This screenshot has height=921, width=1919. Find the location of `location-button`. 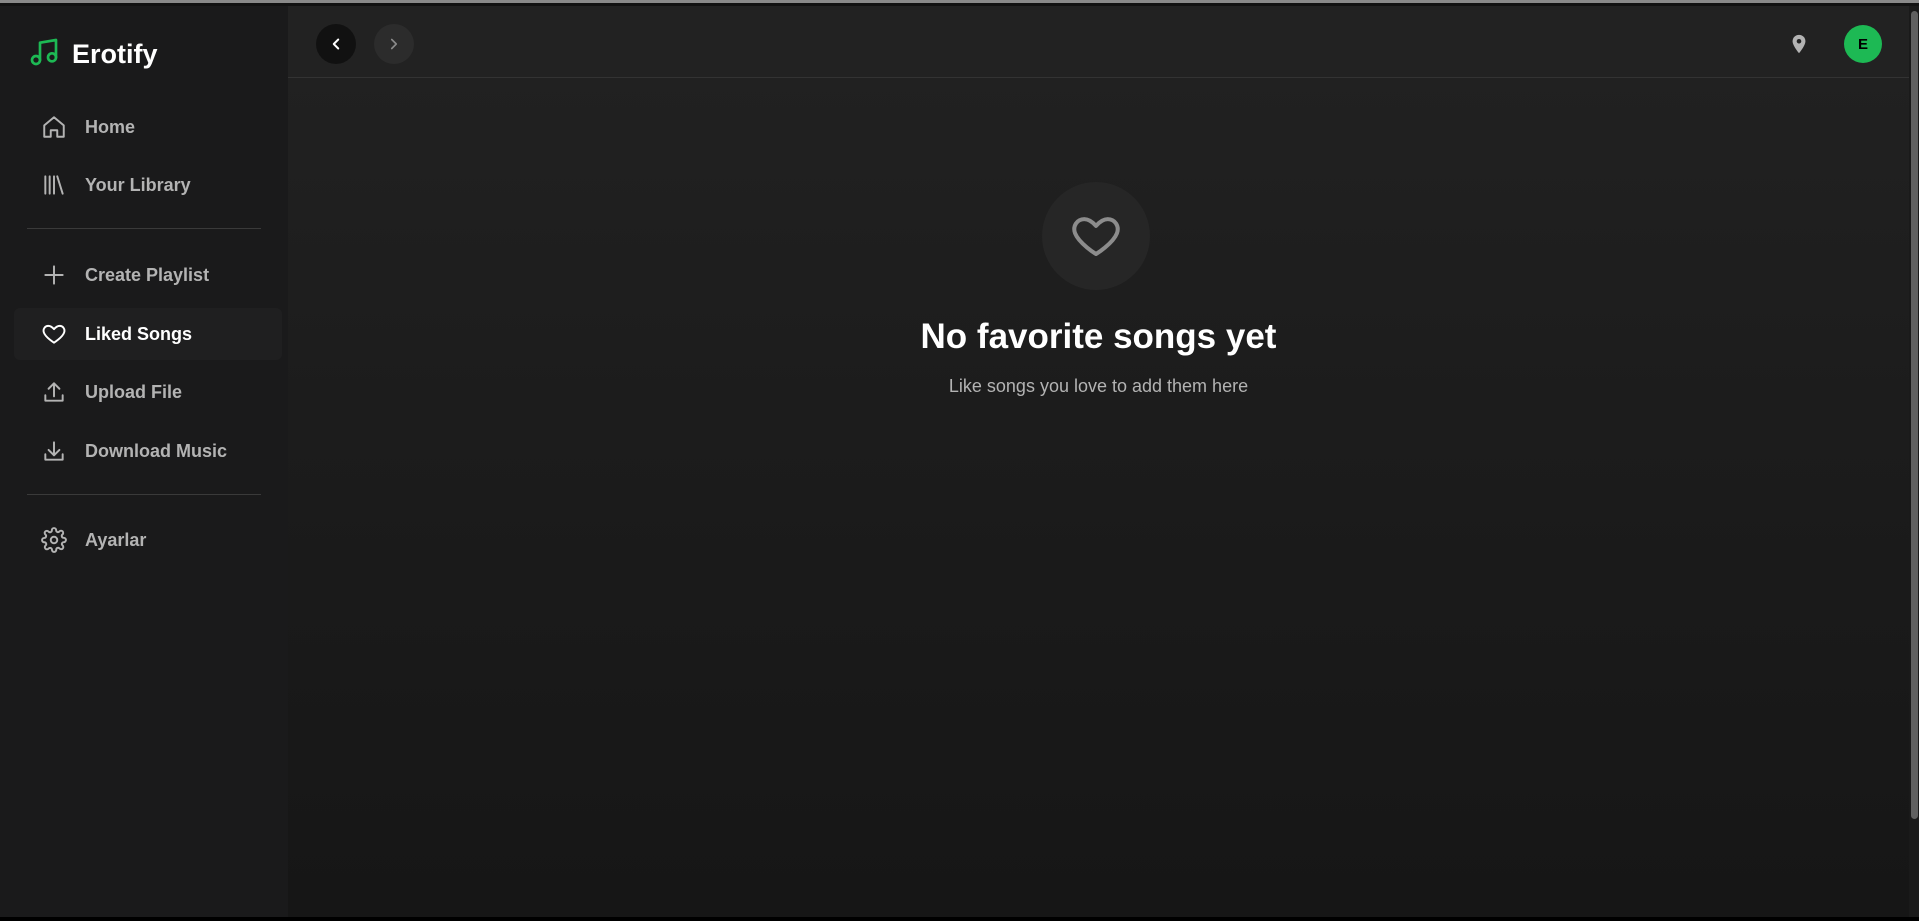

location-button is located at coordinates (1799, 44).